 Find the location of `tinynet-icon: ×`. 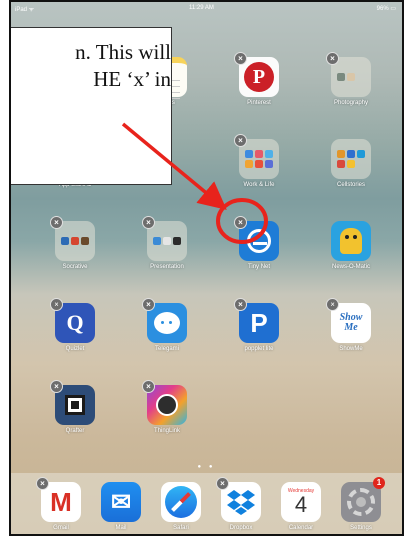

tinynet-icon: × is located at coordinates (256, 238).